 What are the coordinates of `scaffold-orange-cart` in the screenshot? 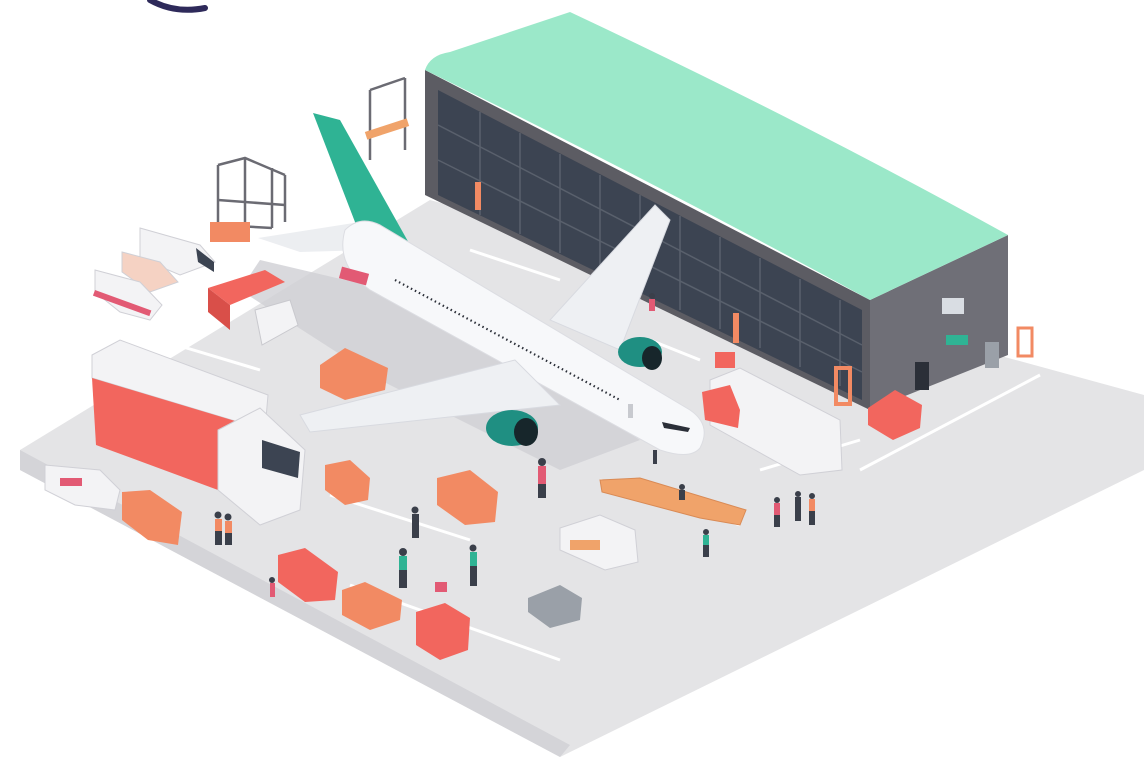 It's located at (230, 232).